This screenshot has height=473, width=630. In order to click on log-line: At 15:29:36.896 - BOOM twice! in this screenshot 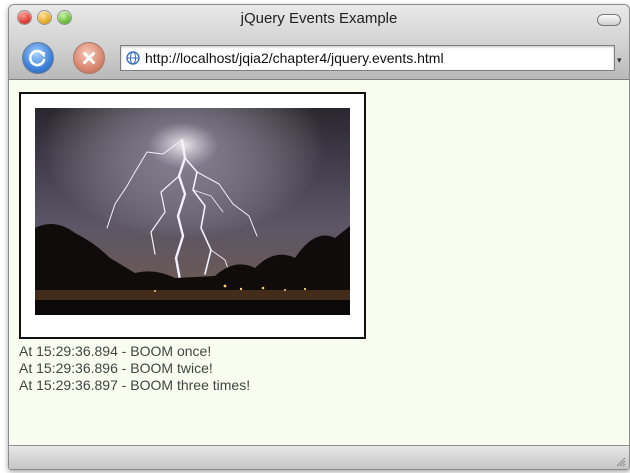, I will do `click(116, 368)`.